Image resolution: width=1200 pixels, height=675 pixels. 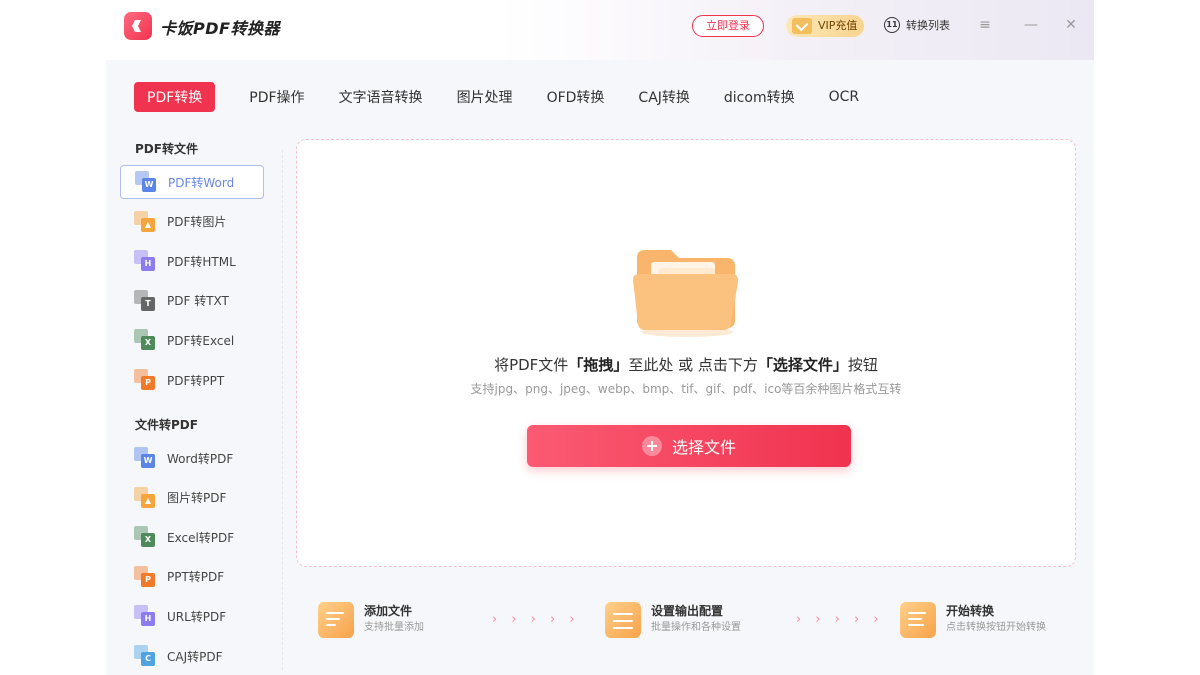 I want to click on tab-text-voice: 文字语音转换, so click(x=381, y=97).